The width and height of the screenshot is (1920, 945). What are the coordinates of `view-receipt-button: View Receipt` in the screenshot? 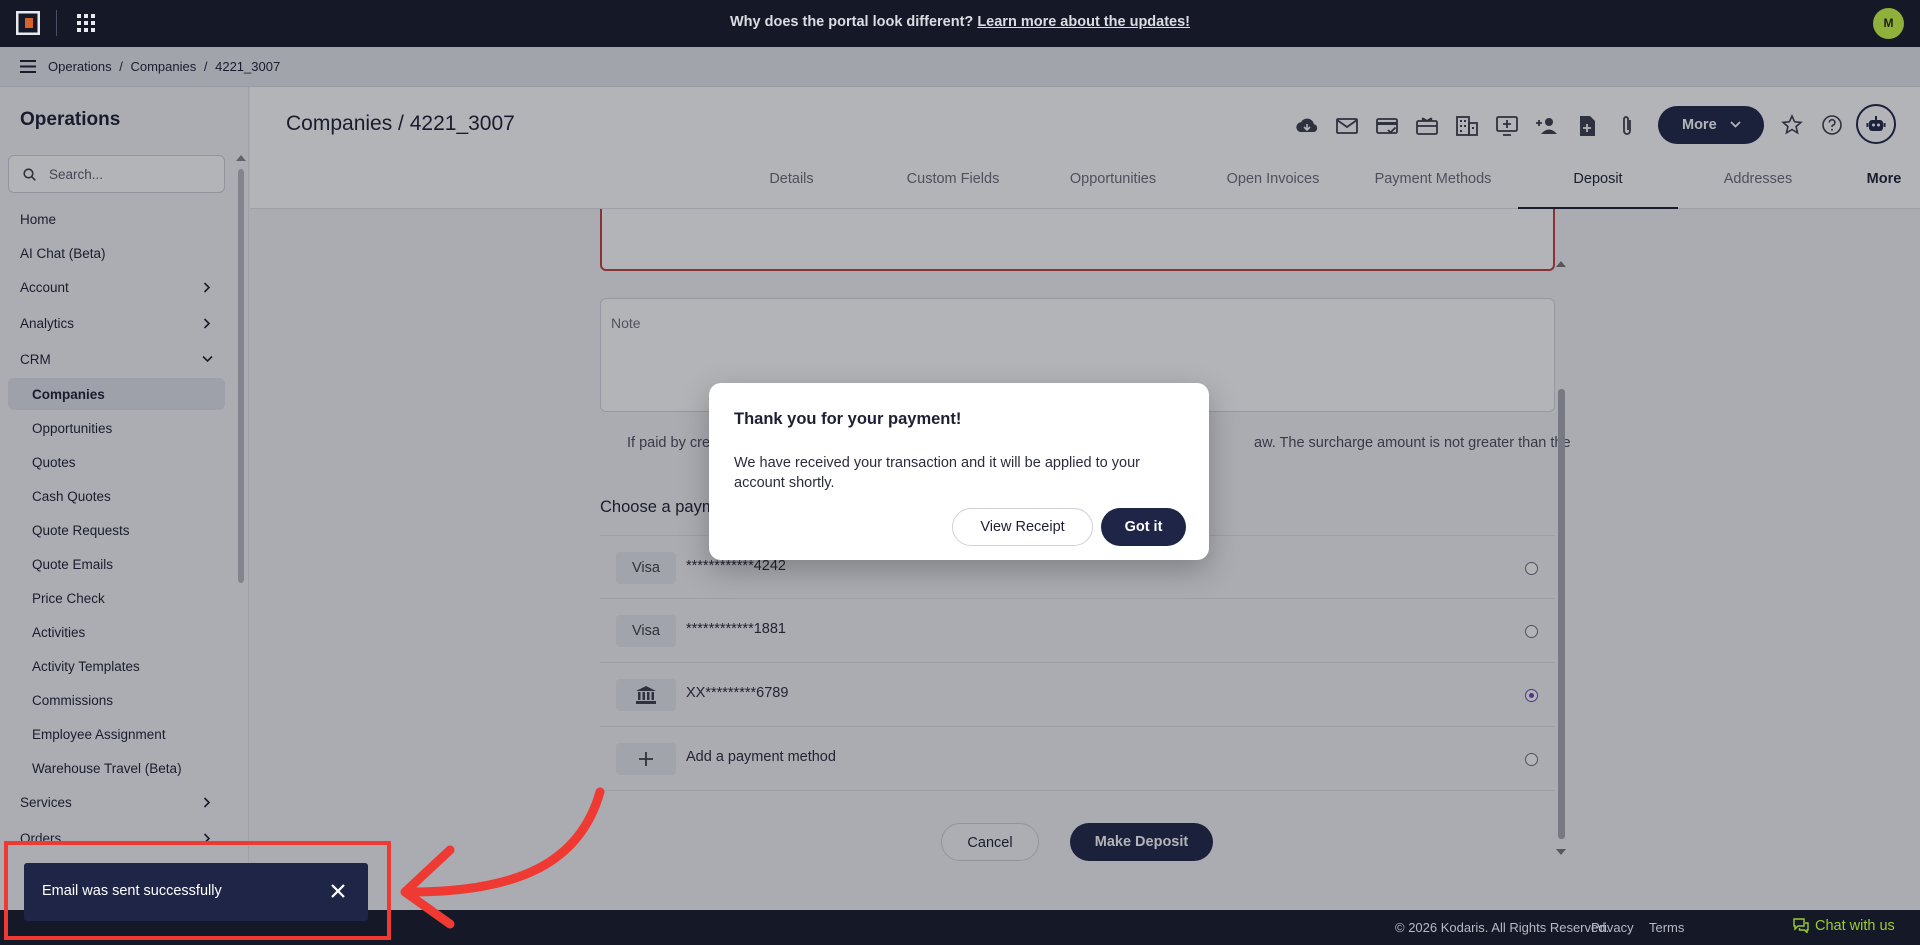 It's located at (1022, 527).